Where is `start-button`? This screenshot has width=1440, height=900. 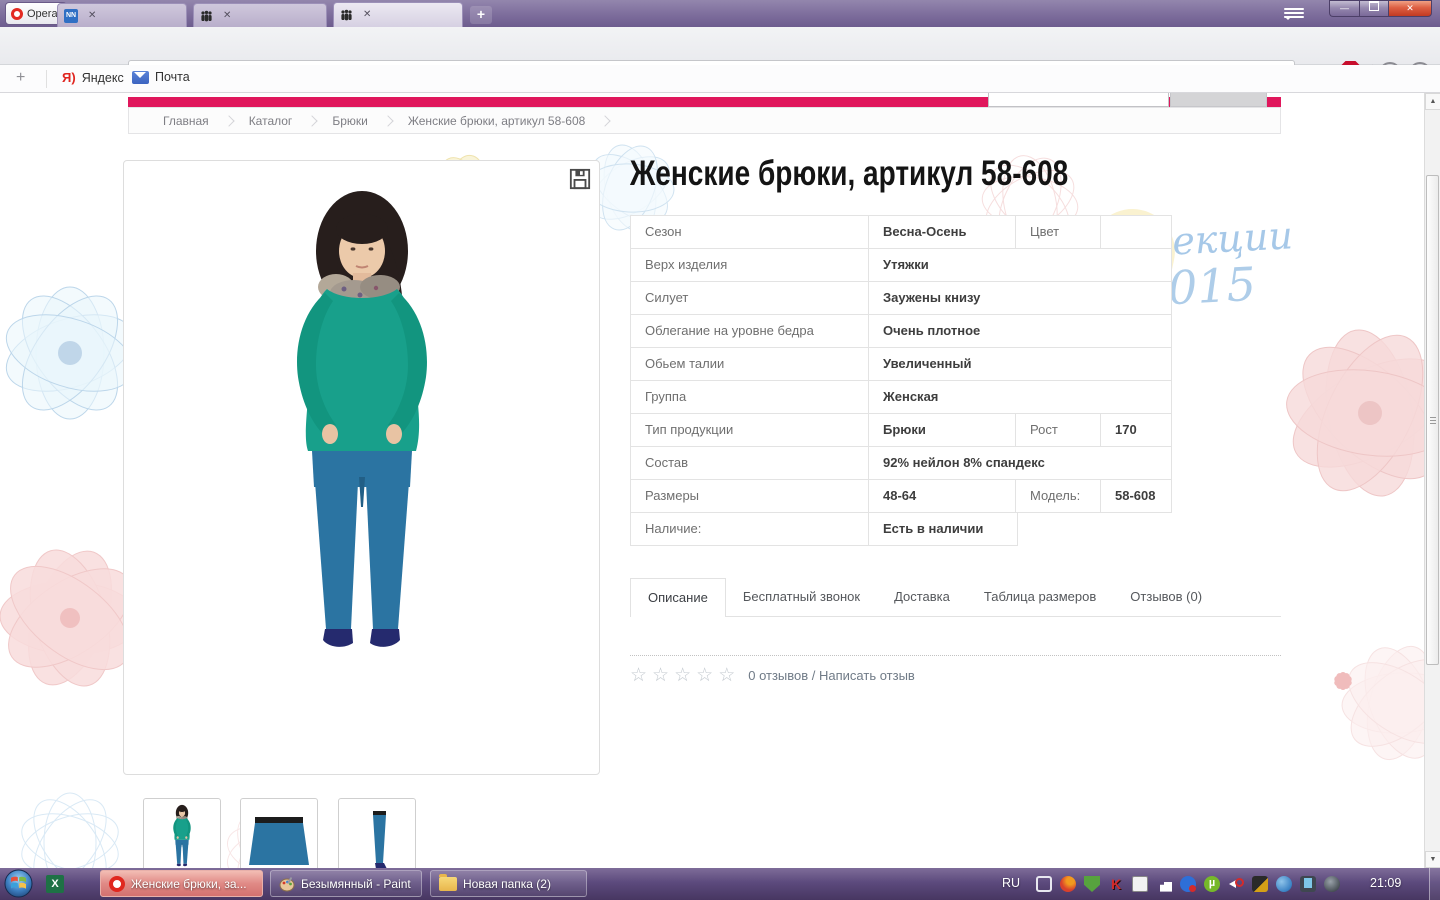 start-button is located at coordinates (18, 883).